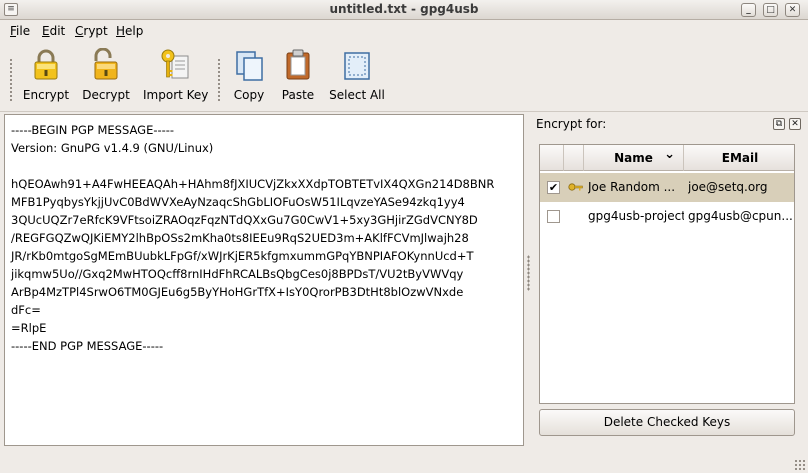 This screenshot has height=473, width=808. Describe the element at coordinates (553, 187) in the screenshot. I see `key-checkbox: ✔` at that location.